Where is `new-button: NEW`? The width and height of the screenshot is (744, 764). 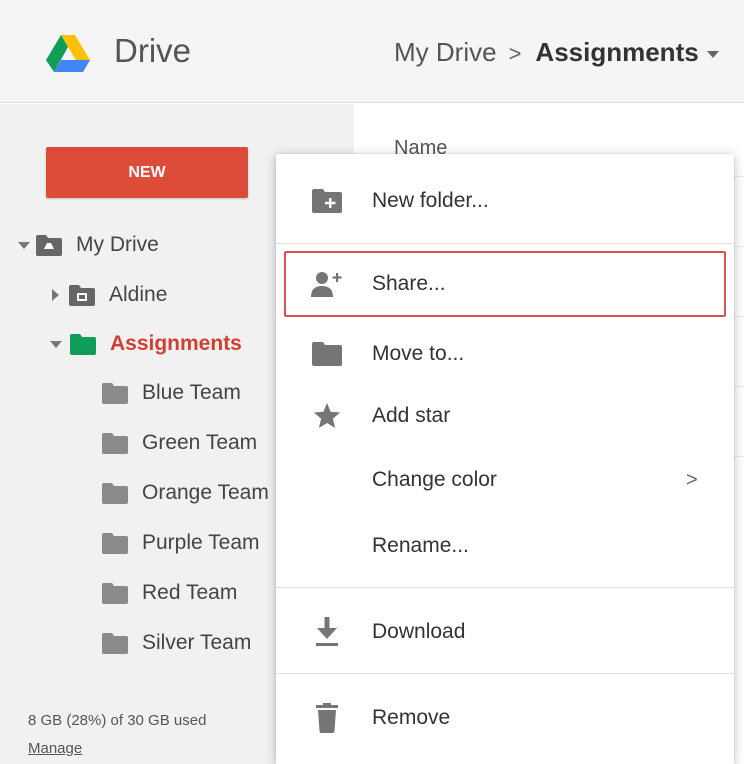
new-button: NEW is located at coordinates (147, 172).